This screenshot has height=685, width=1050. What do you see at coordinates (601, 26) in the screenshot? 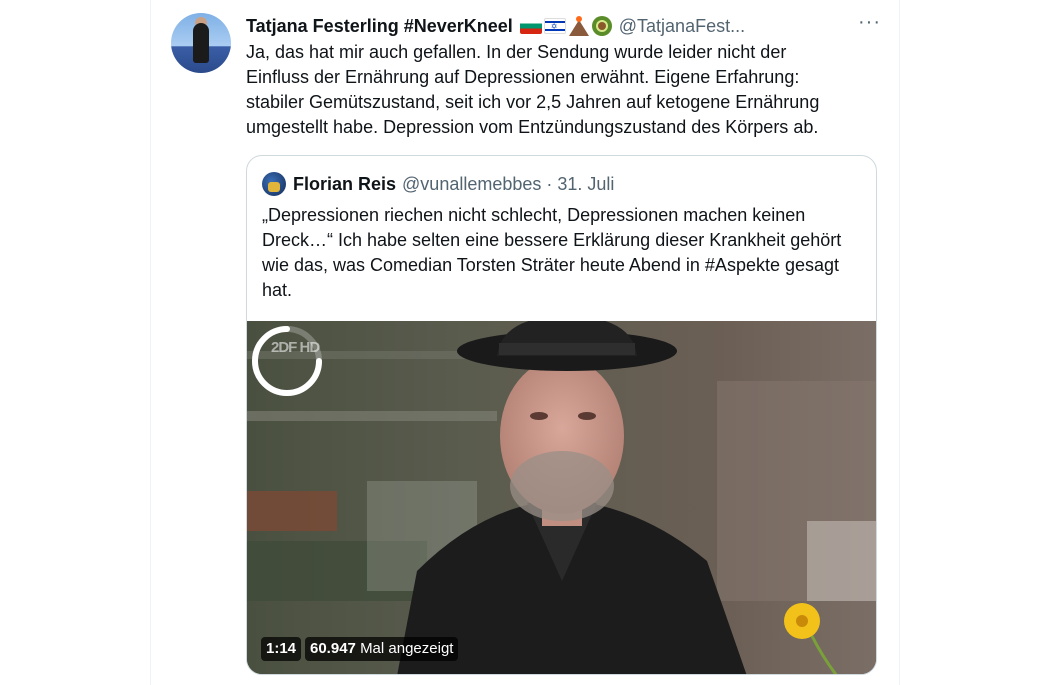
I see `avocado-icon` at bounding box center [601, 26].